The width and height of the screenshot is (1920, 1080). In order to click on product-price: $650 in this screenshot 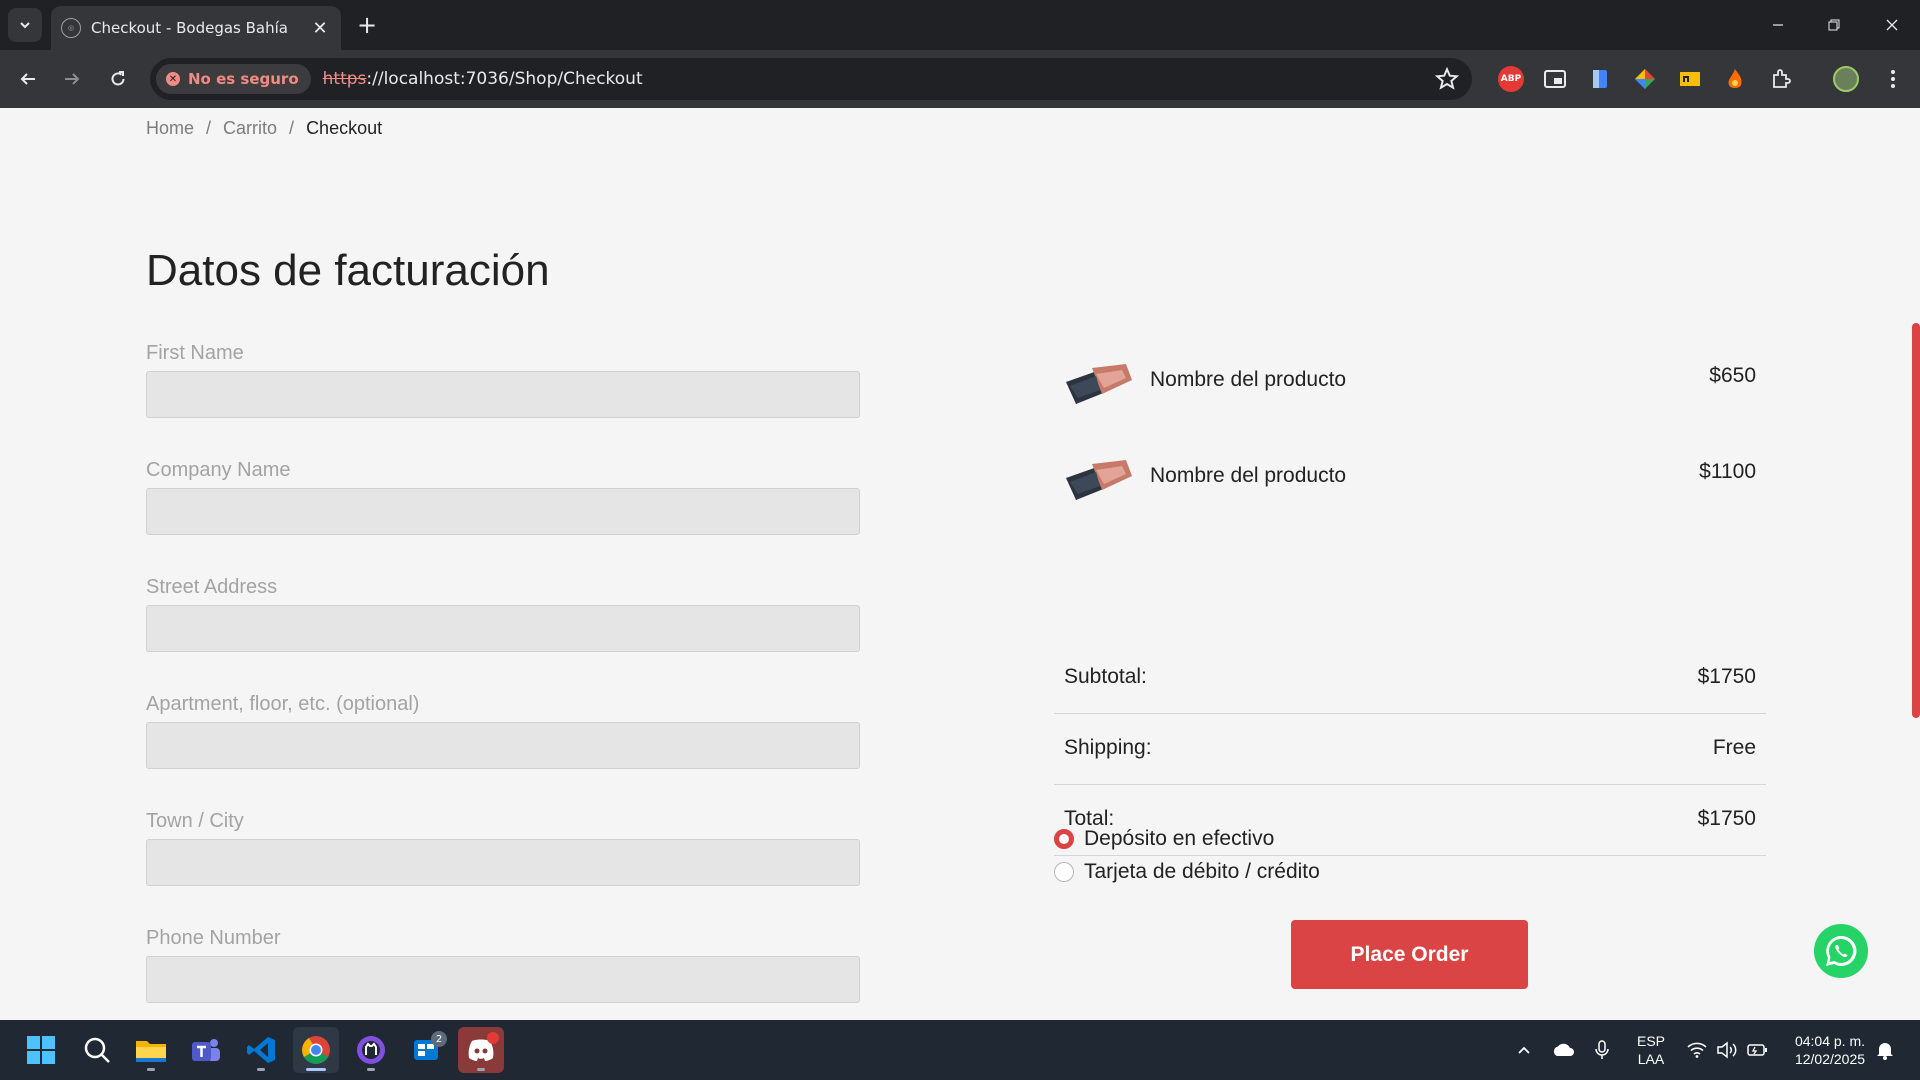, I will do `click(1732, 375)`.